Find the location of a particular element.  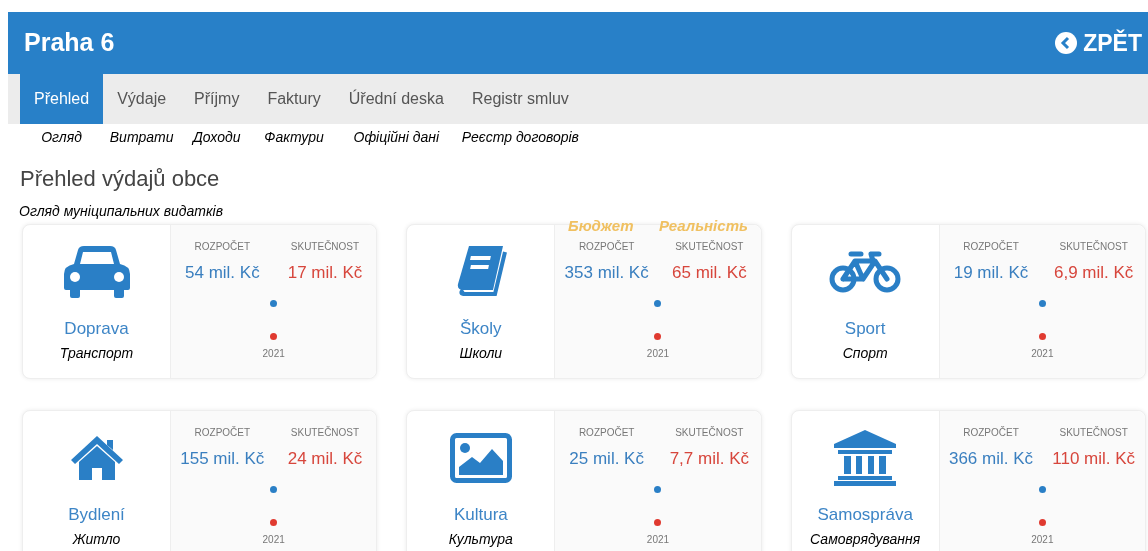

house-icon is located at coordinates (96, 458).